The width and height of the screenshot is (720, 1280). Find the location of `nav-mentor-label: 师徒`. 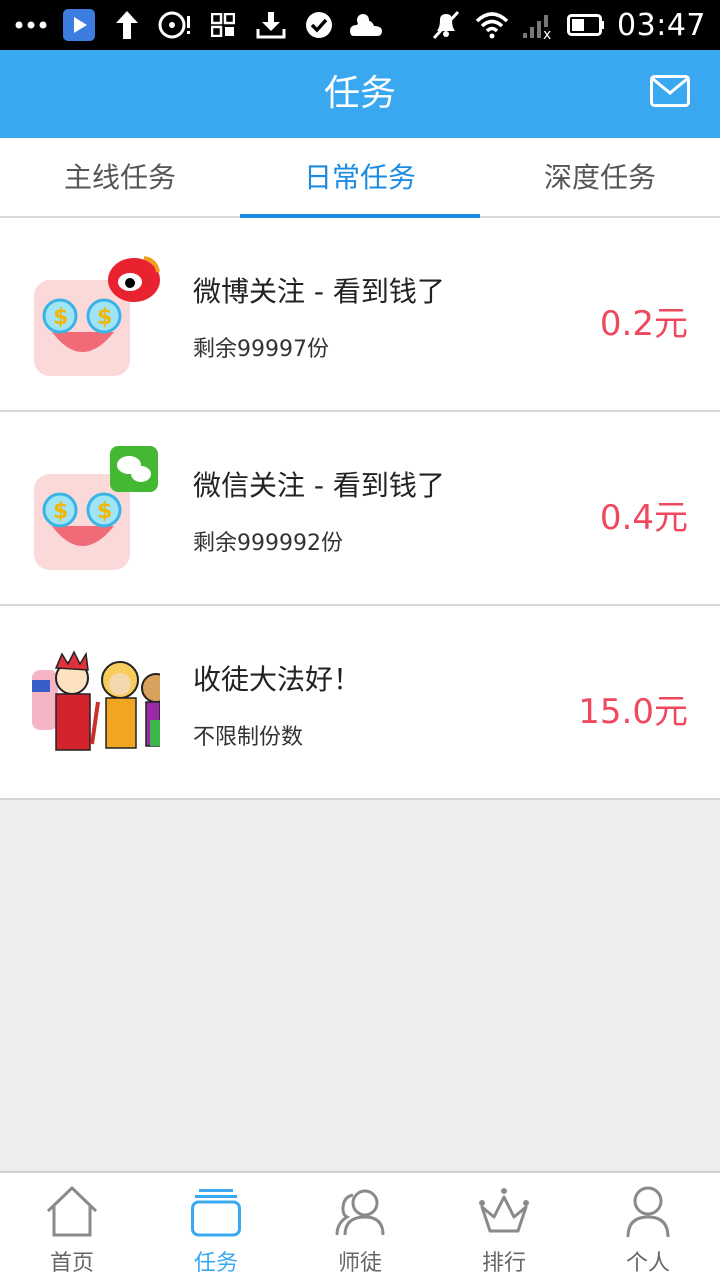

nav-mentor-label: 师徒 is located at coordinates (359, 1263).